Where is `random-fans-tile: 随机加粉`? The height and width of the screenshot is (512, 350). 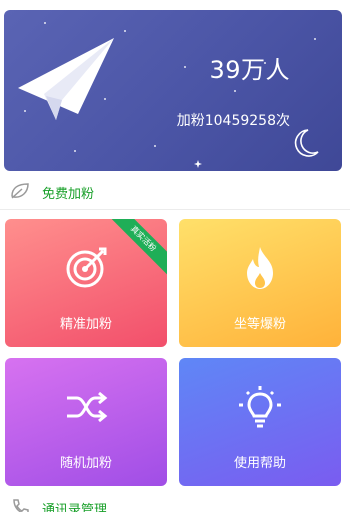
random-fans-tile: 随机加粉 is located at coordinates (86, 422).